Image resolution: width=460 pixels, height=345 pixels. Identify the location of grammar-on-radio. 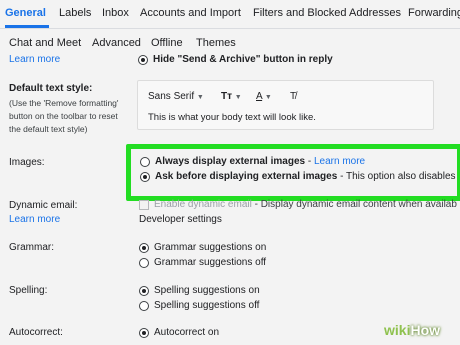
(144, 248).